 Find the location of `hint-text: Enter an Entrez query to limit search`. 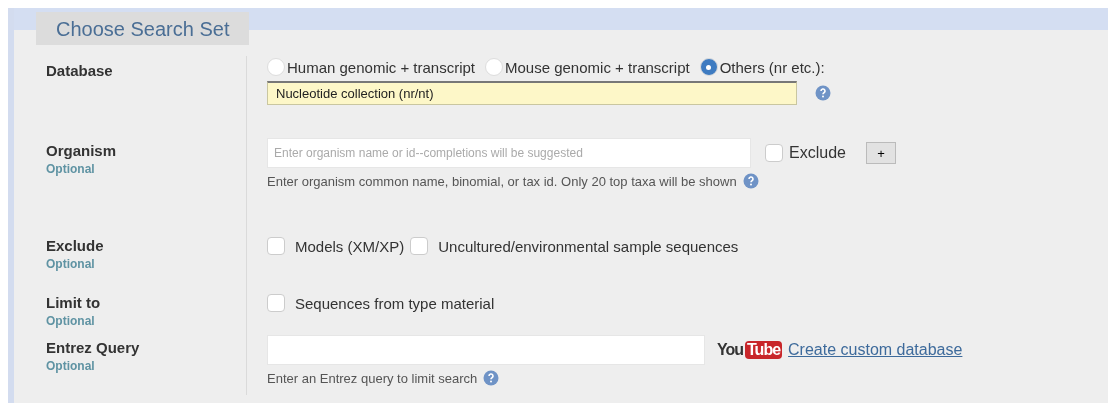

hint-text: Enter an Entrez query to limit search is located at coordinates (372, 378).